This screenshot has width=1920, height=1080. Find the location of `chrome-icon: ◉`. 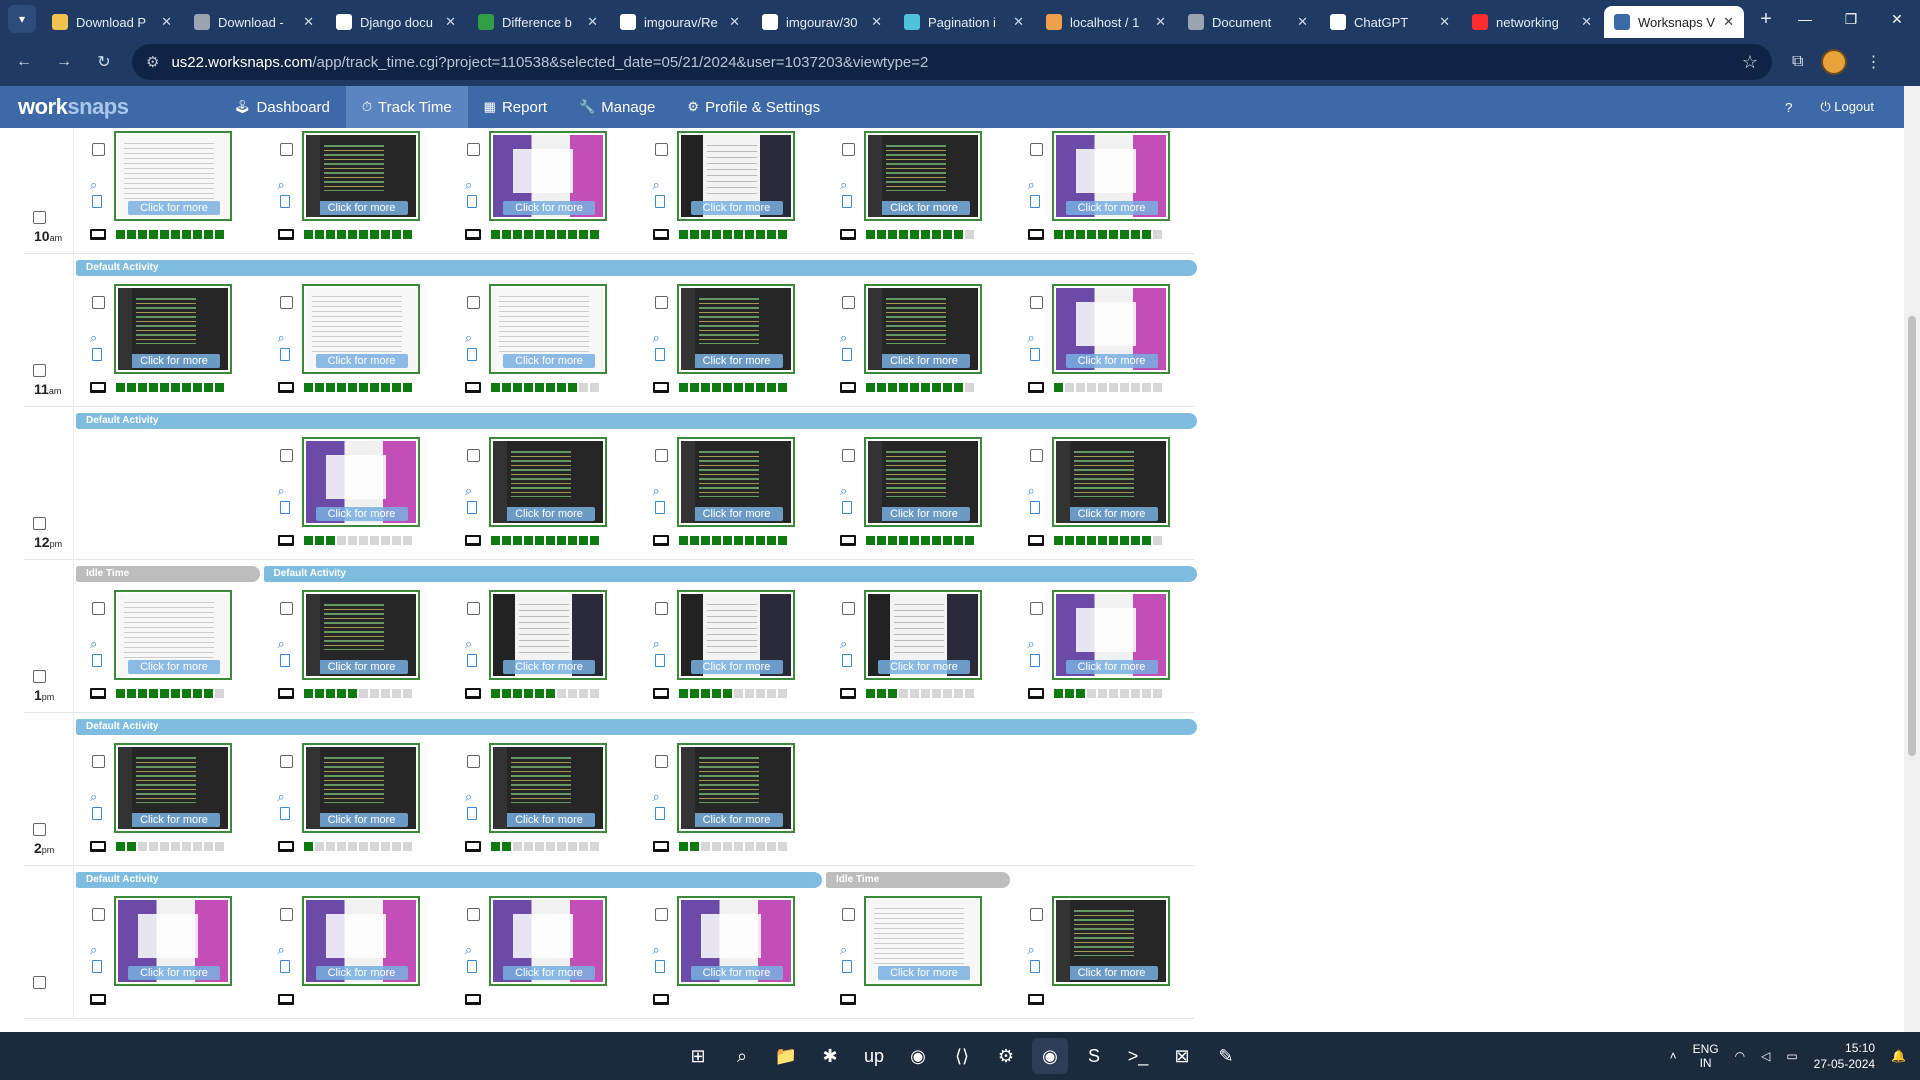

chrome-icon: ◉ is located at coordinates (918, 1056).